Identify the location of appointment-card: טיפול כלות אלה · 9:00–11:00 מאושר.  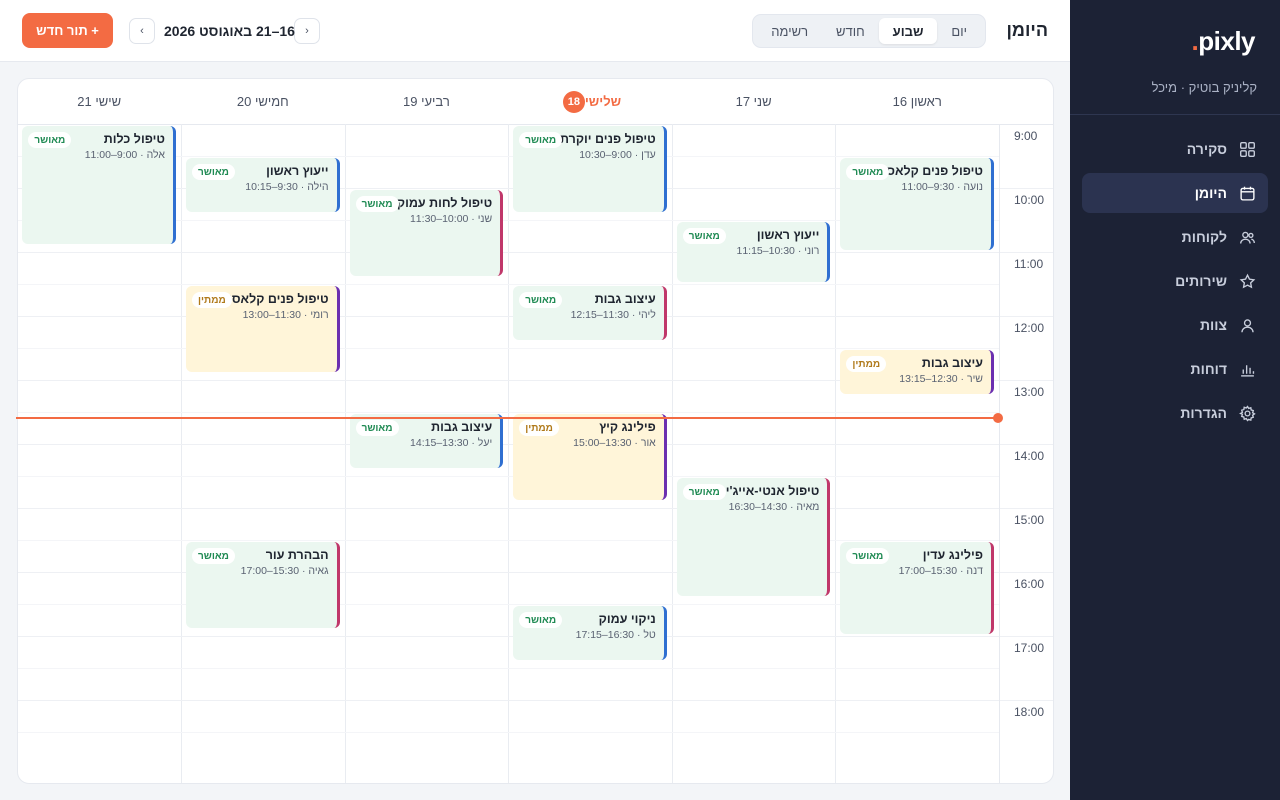
(99, 185).